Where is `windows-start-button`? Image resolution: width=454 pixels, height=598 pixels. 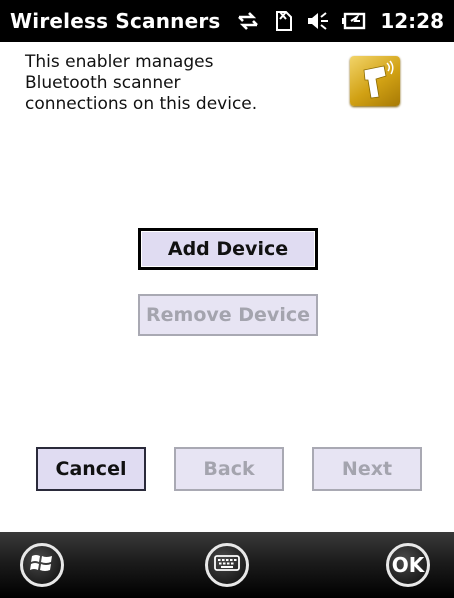 windows-start-button is located at coordinates (42, 565).